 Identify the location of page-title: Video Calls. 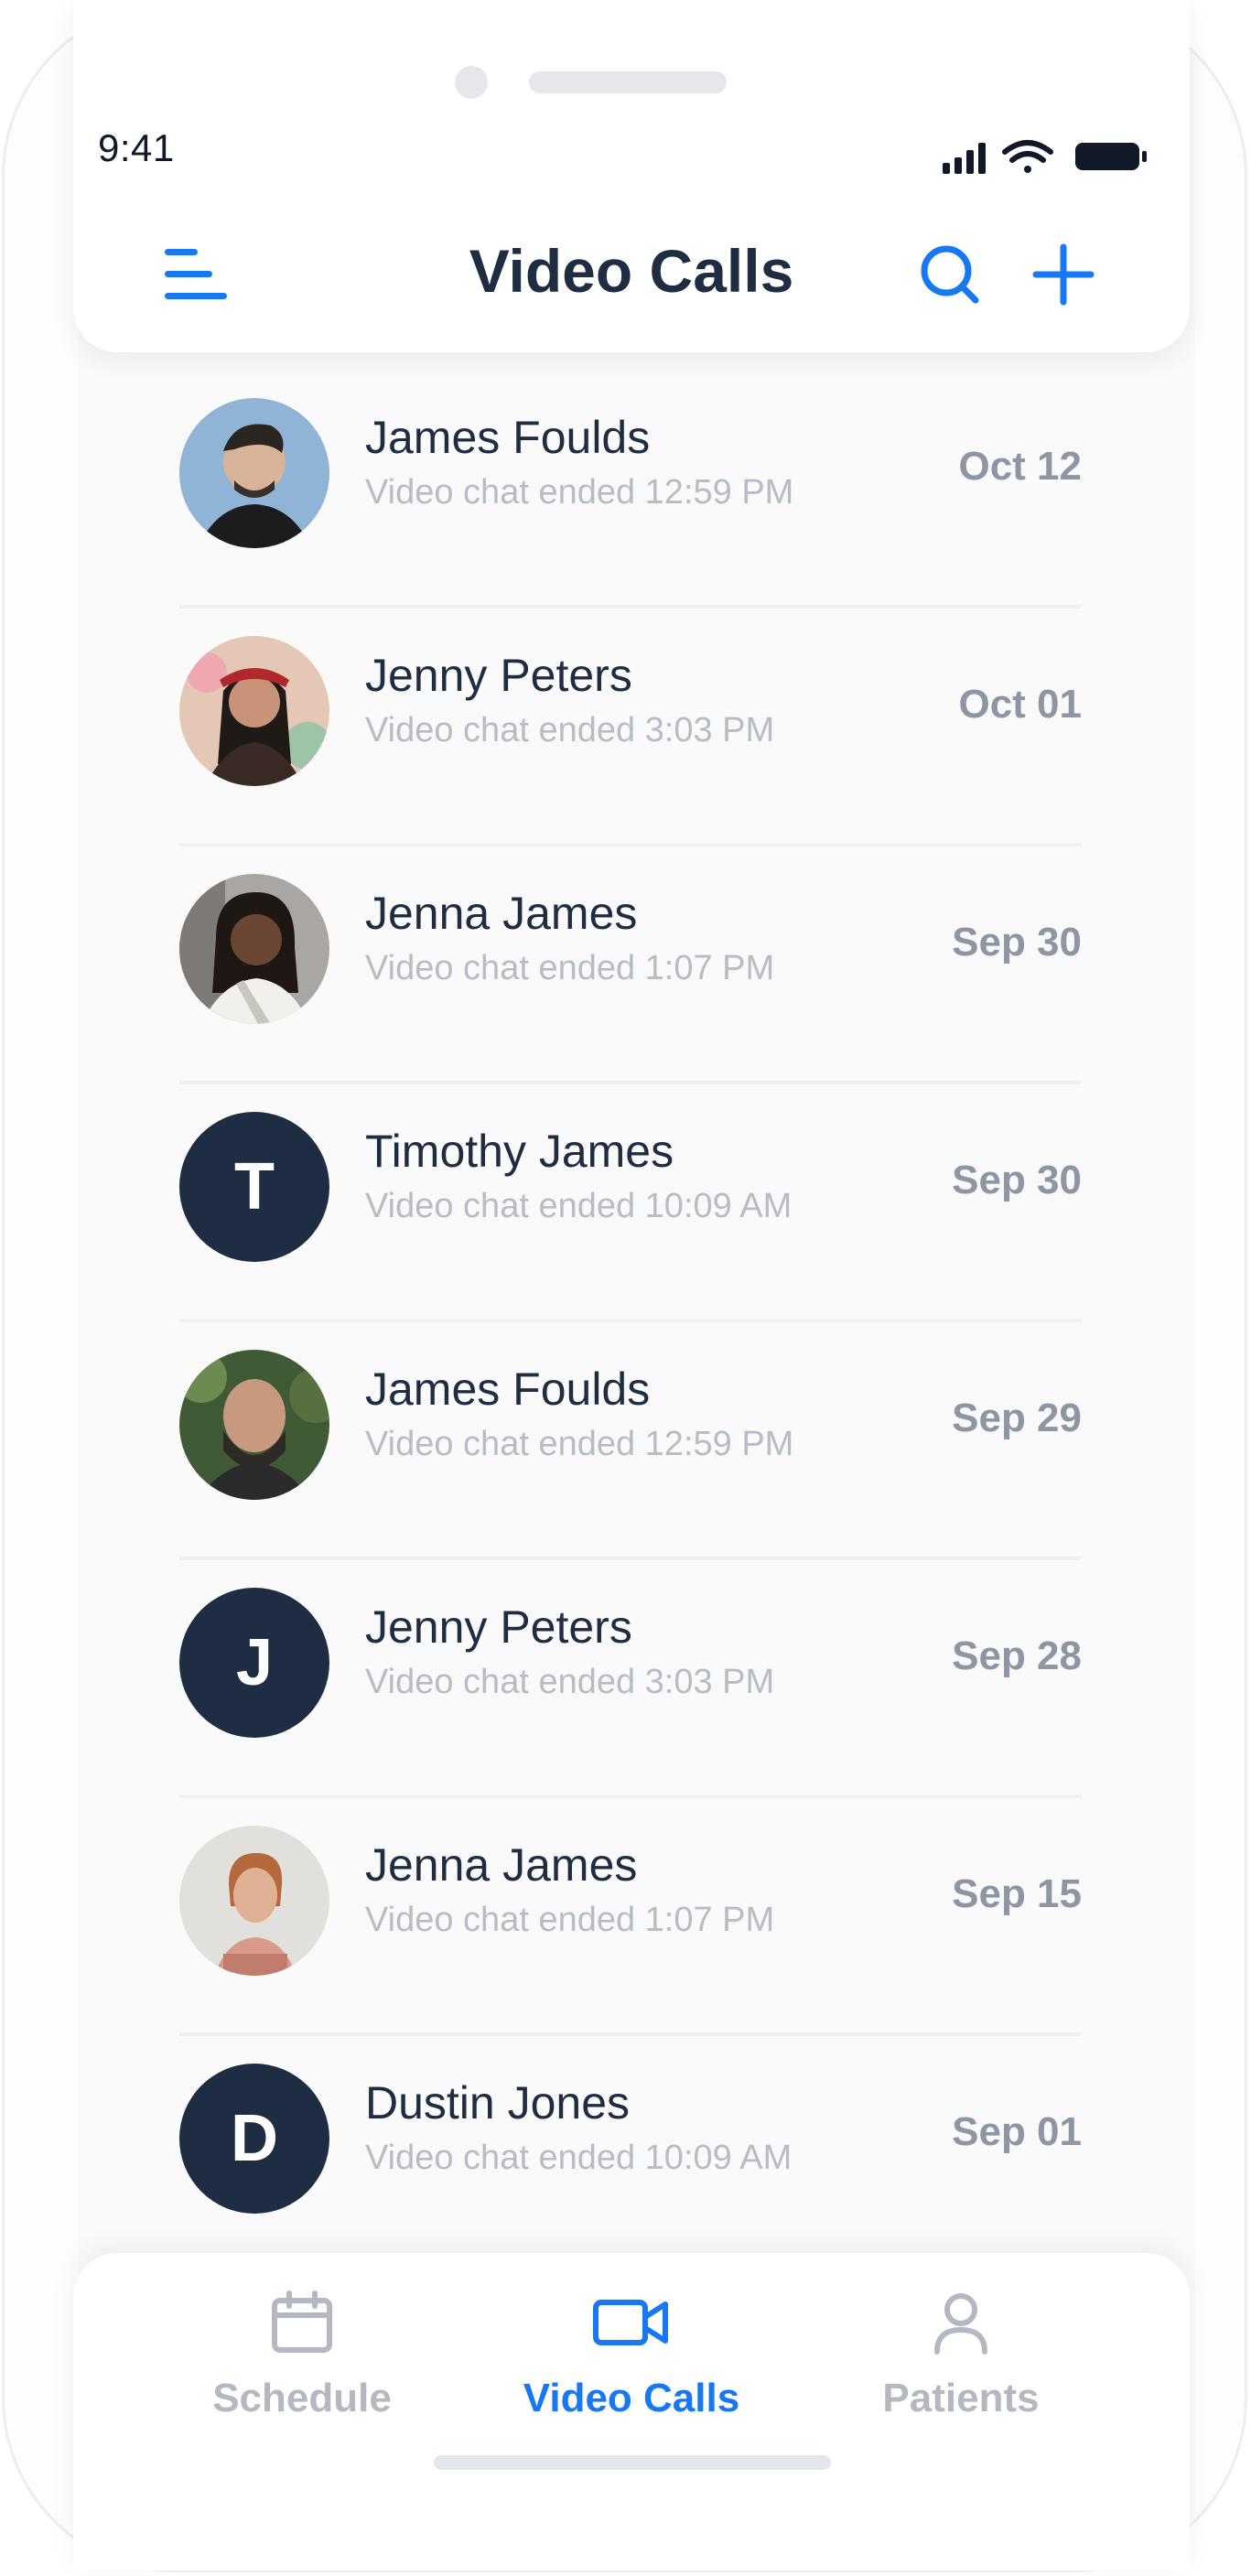
(631, 271).